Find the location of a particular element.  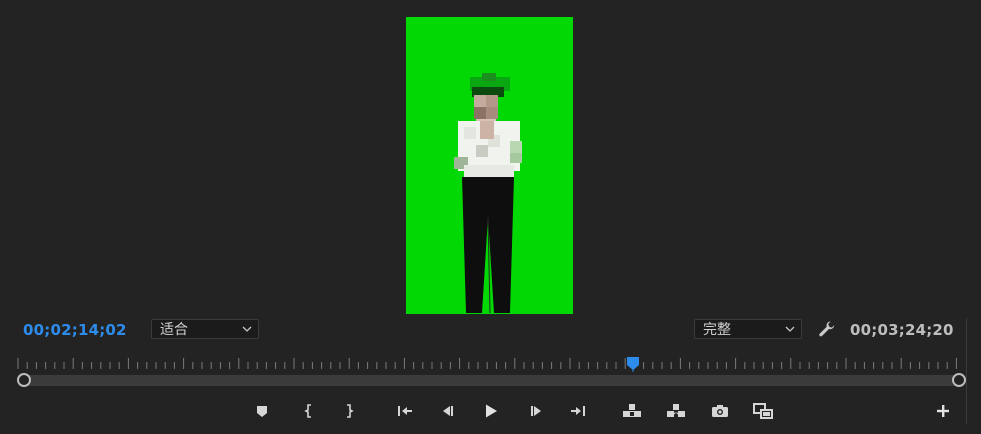

wrench-icon is located at coordinates (827, 329).